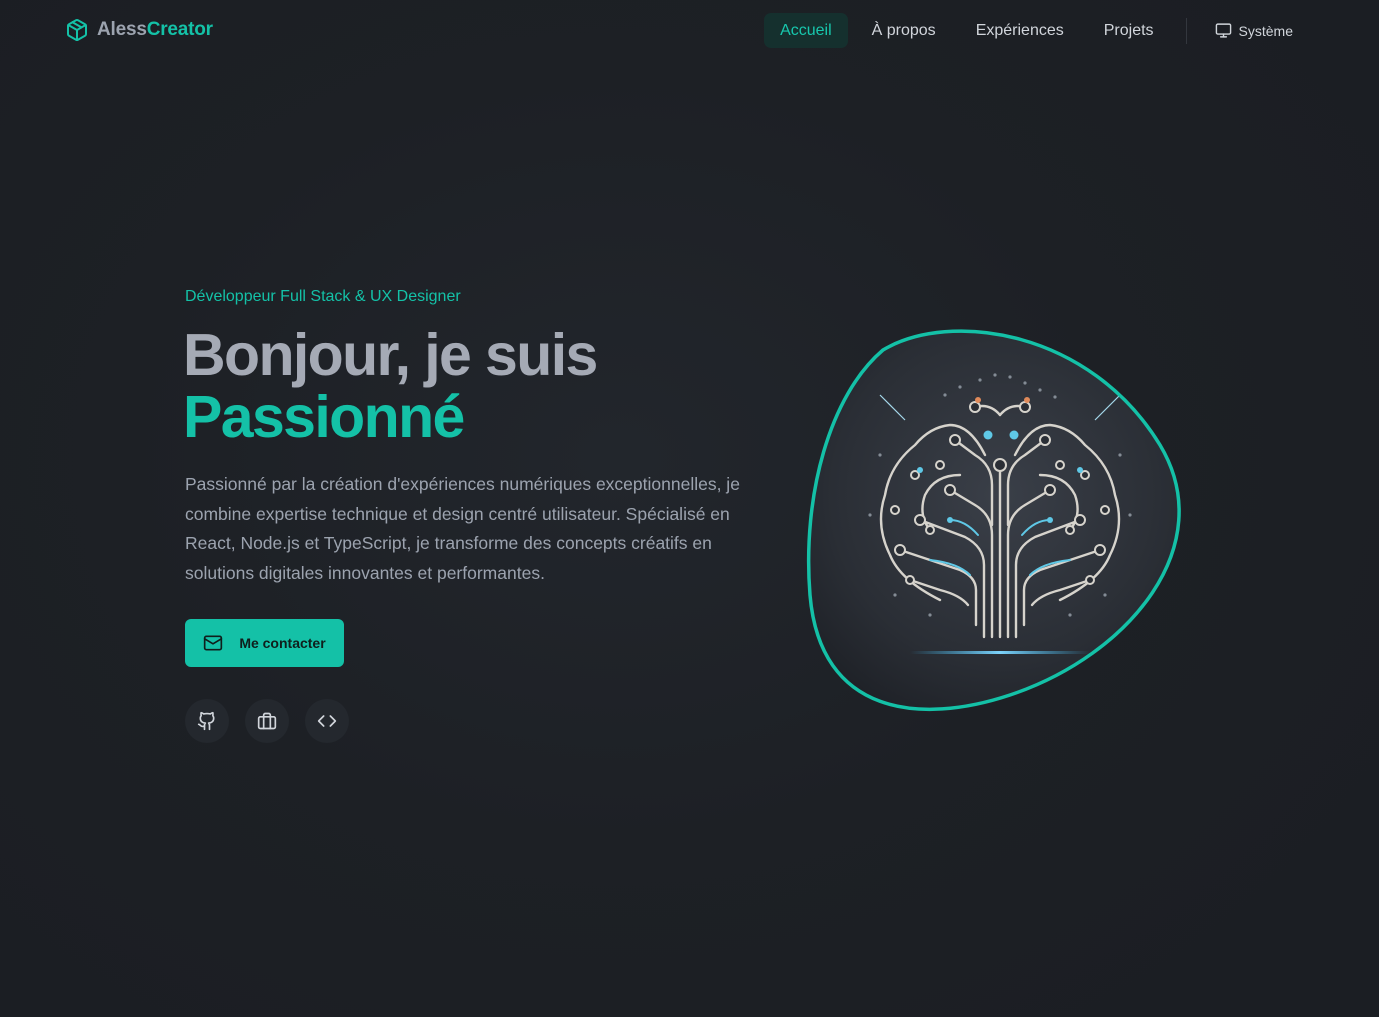 This screenshot has width=1379, height=1017. Describe the element at coordinates (1223, 30) in the screenshot. I see `monitor-icon` at that location.